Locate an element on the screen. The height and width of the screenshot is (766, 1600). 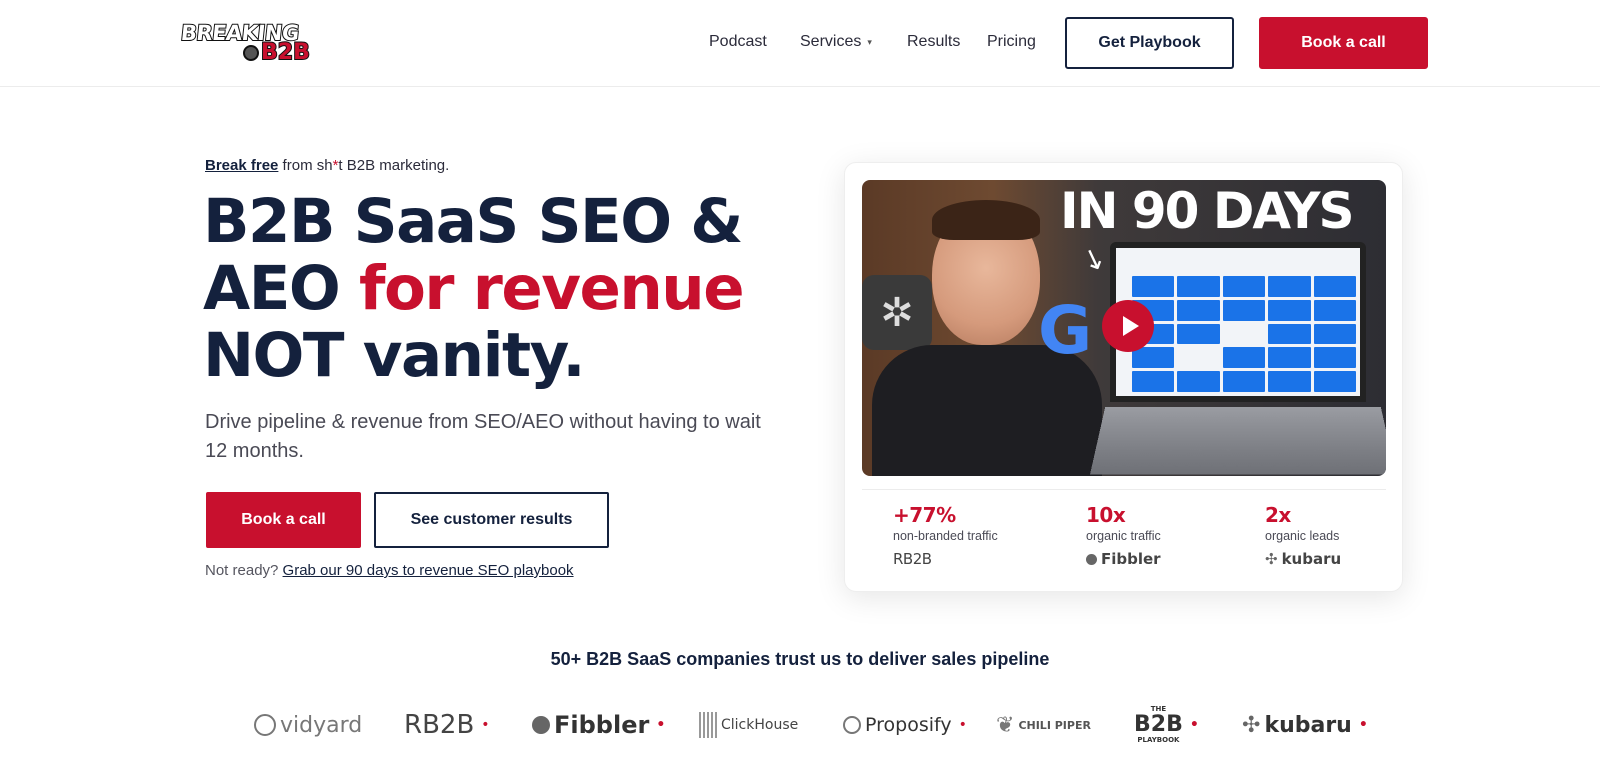
eyebrow-text-post: t B2B marketing. is located at coordinates (394, 165).